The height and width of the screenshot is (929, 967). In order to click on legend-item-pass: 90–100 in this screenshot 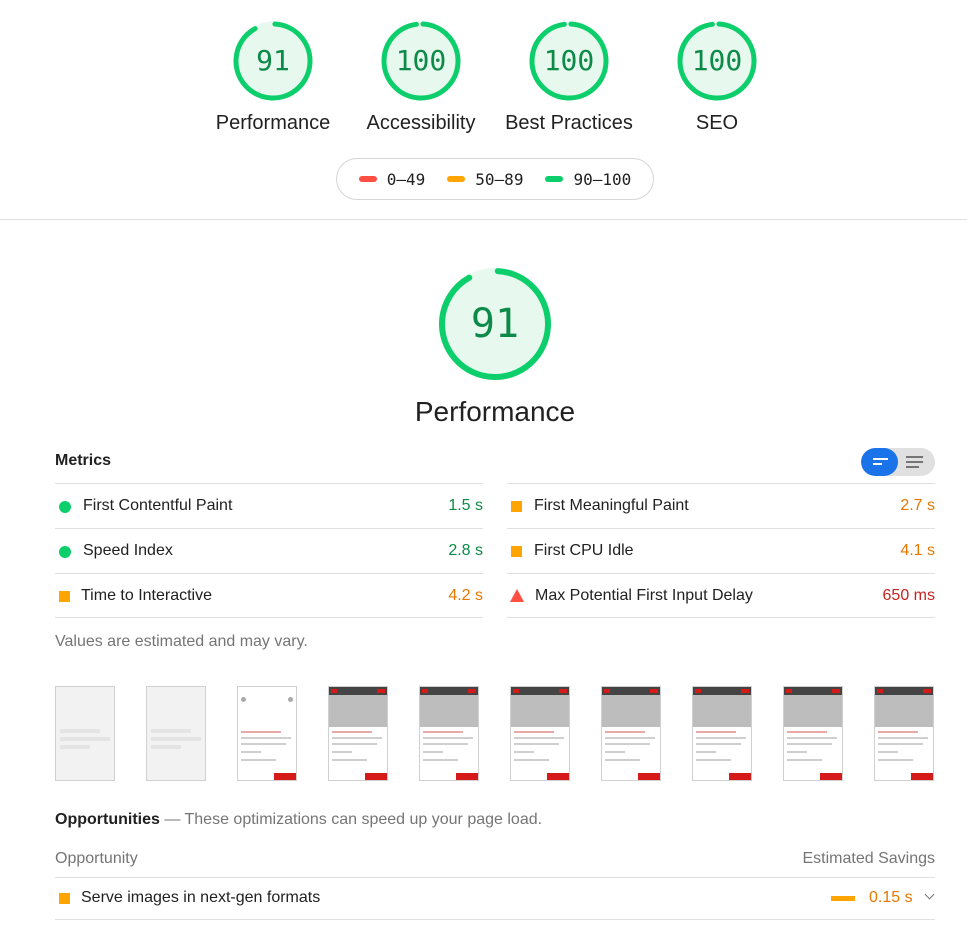, I will do `click(588, 179)`.